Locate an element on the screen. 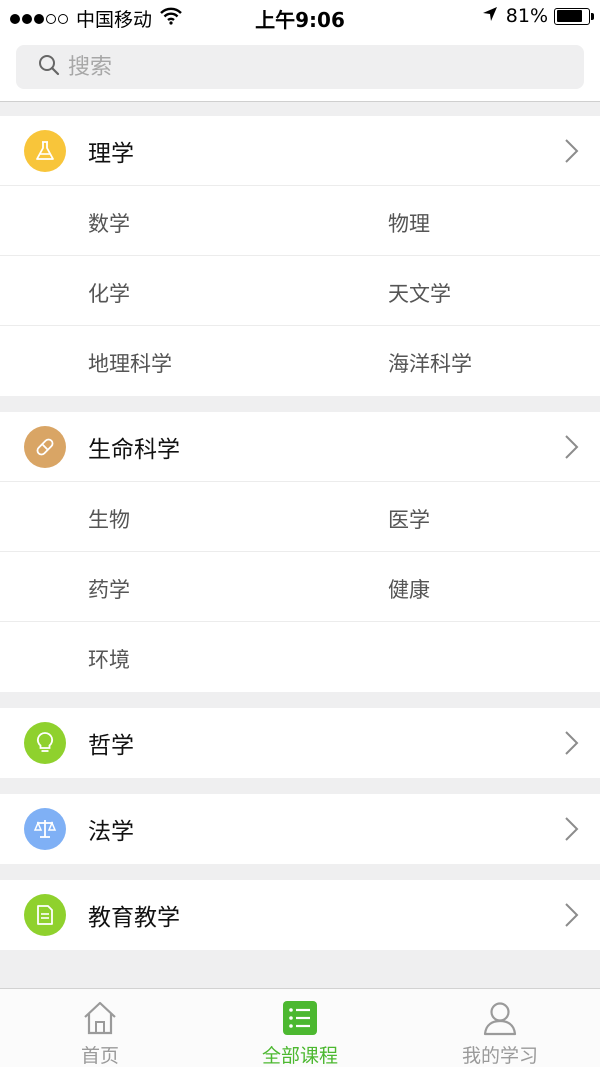 This screenshot has height=1067, width=600. category-header-philosophy: 哲学 is located at coordinates (300, 743).